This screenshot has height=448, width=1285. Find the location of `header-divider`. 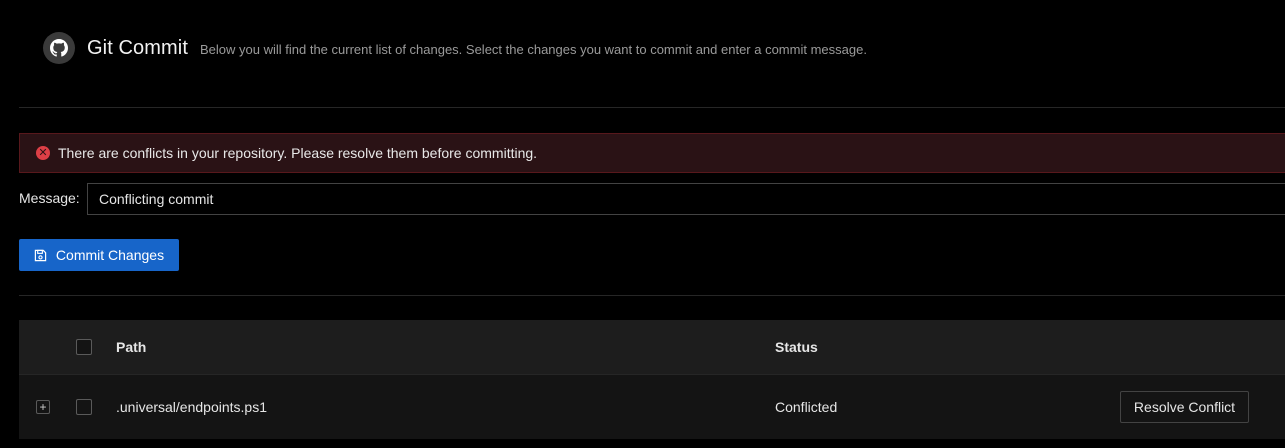

header-divider is located at coordinates (652, 107).